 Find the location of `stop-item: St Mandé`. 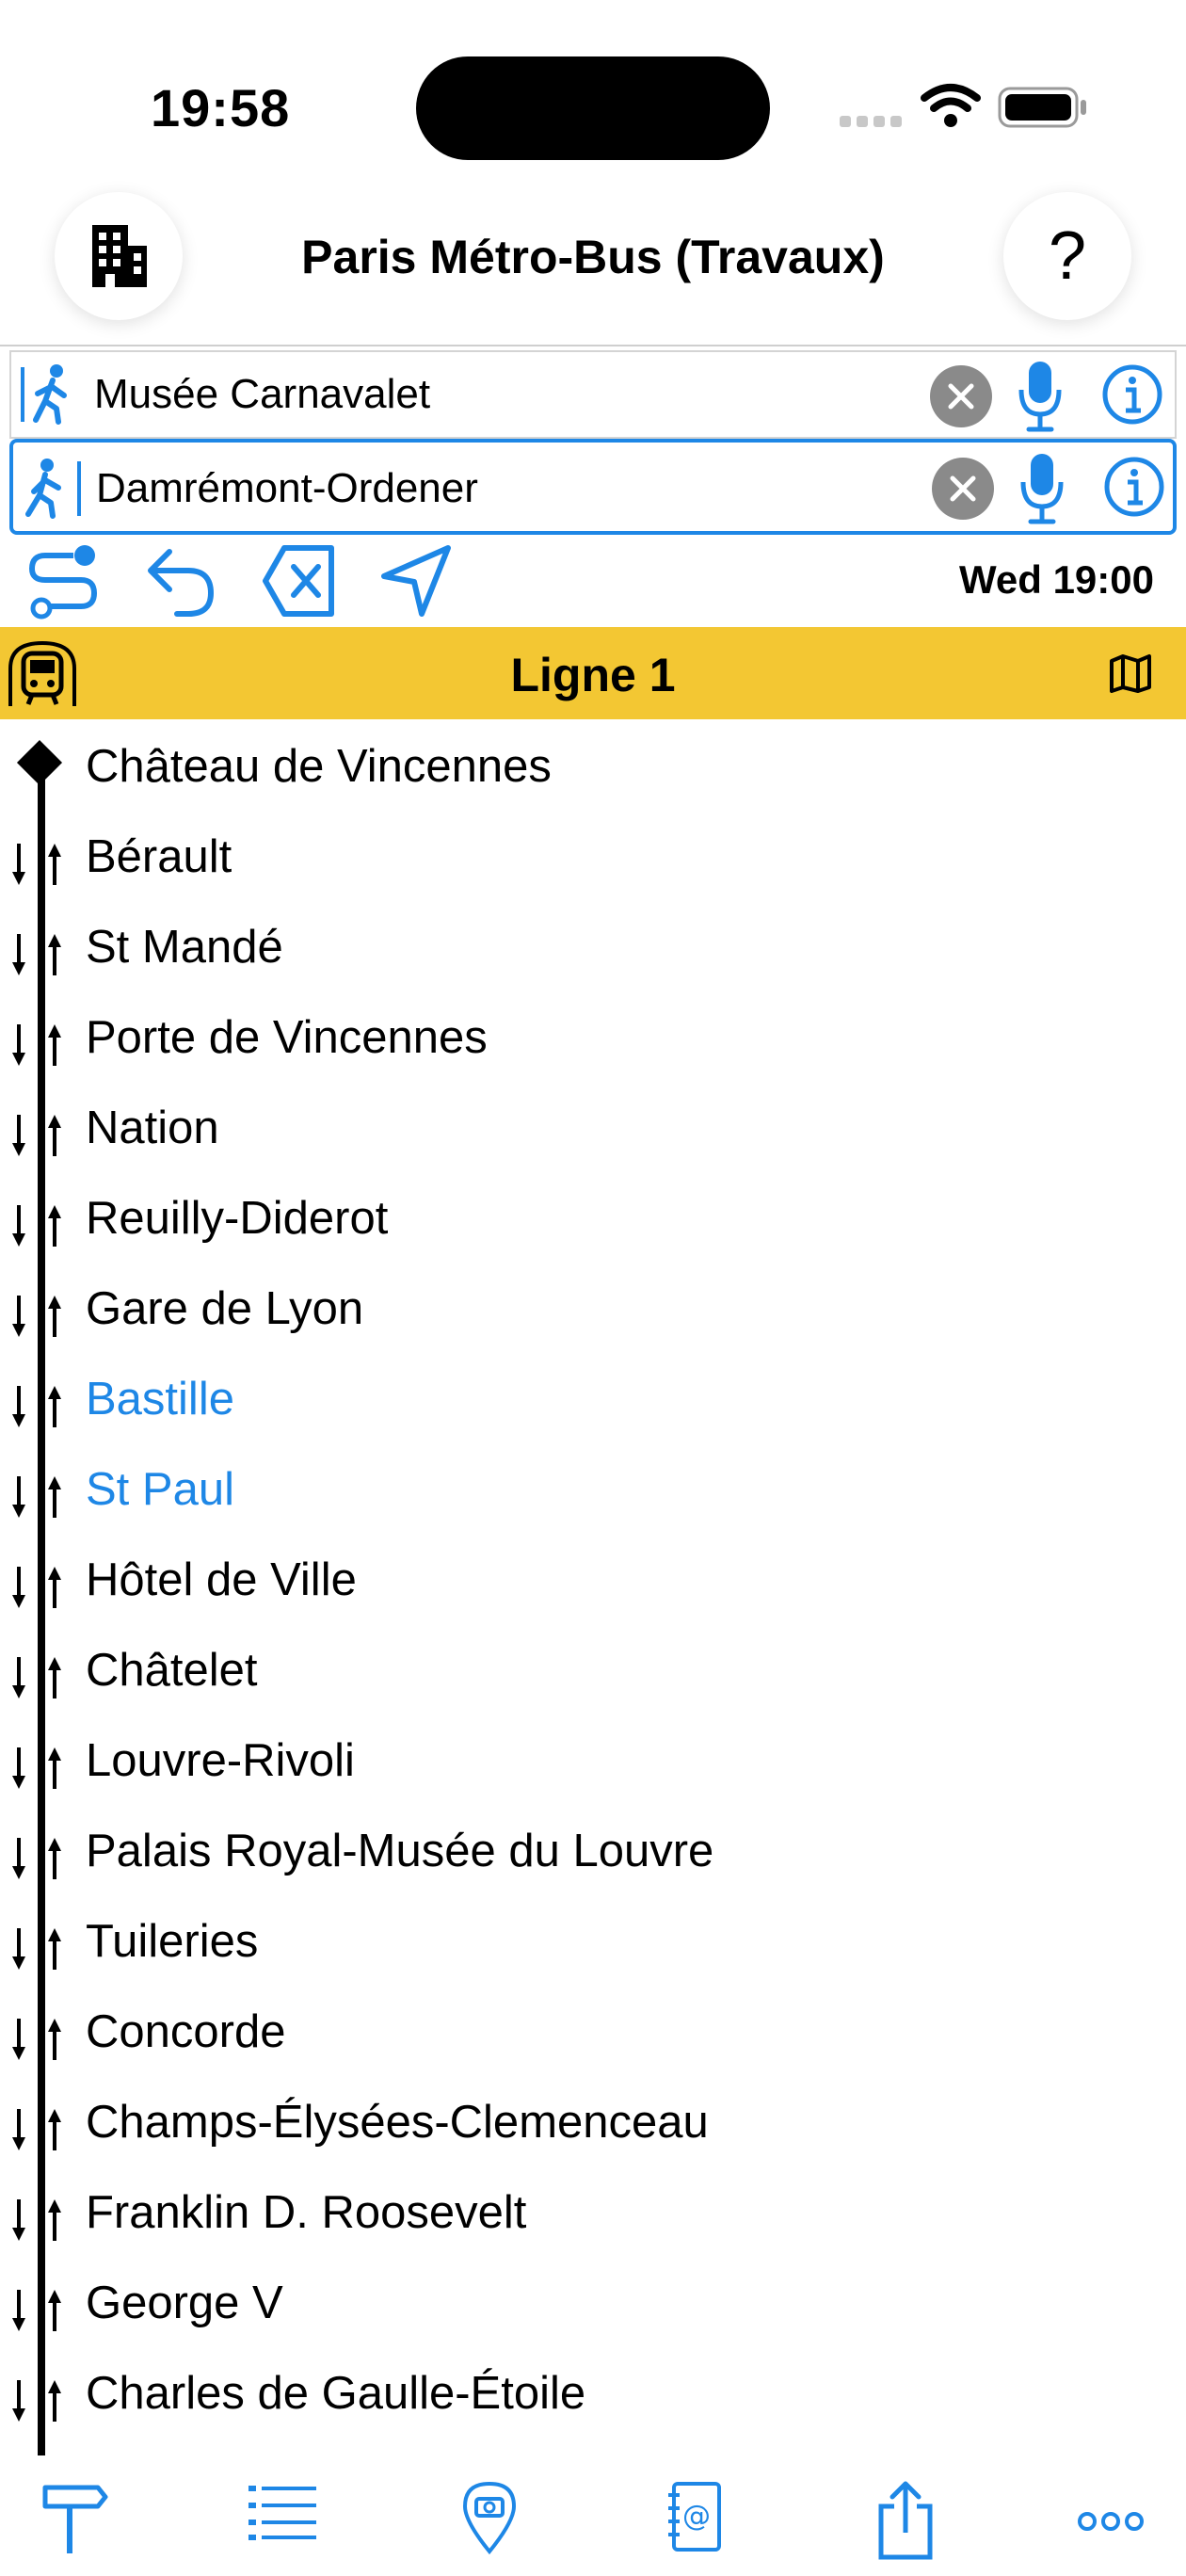

stop-item: St Mandé is located at coordinates (593, 949).